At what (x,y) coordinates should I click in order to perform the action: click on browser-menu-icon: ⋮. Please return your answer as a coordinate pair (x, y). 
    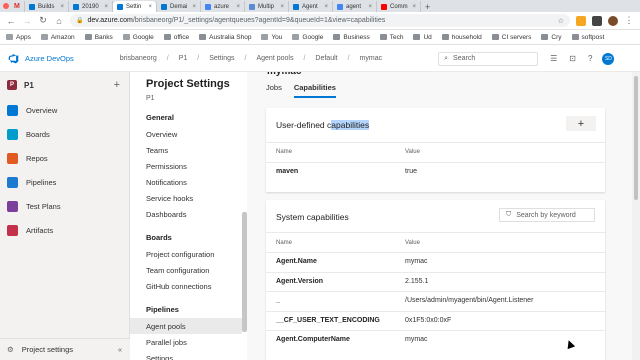
    Looking at the image, I should click on (629, 20).